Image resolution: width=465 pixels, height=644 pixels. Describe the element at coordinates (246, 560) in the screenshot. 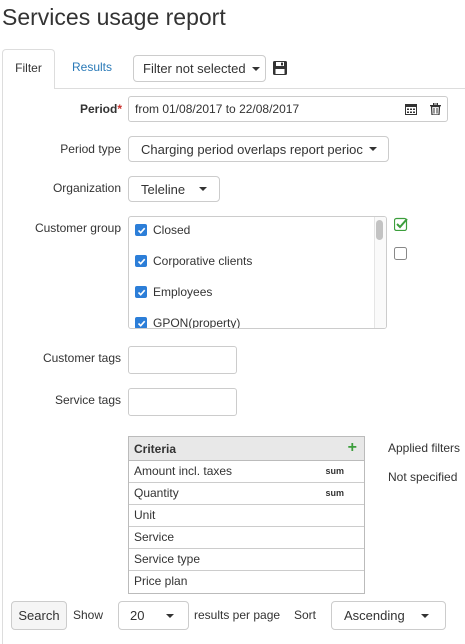

I see `table-row: Service type` at that location.